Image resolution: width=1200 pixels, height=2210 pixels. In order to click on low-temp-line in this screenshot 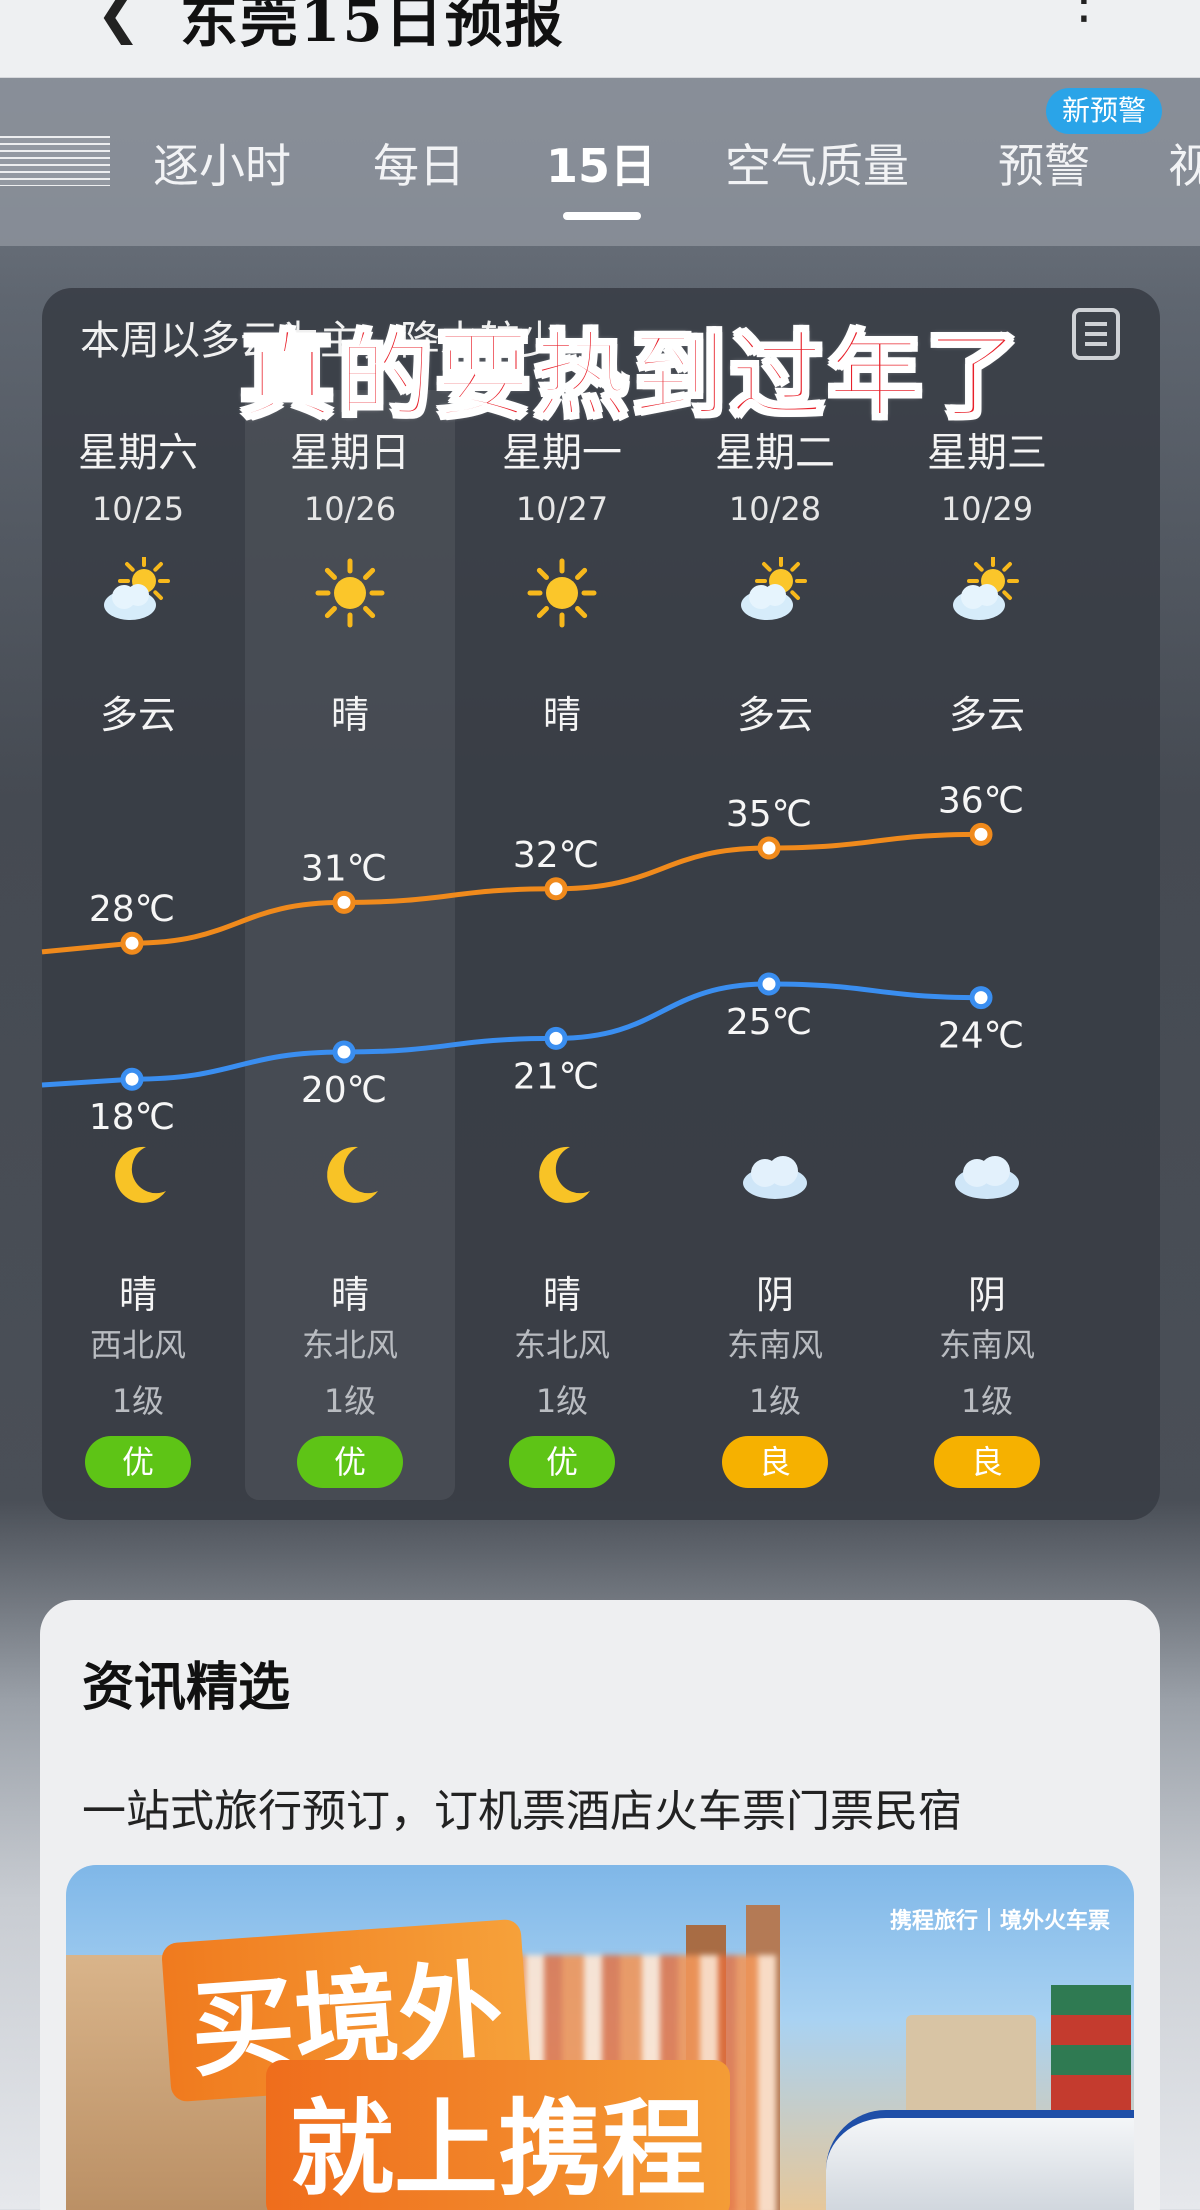, I will do `click(511, 1034)`.